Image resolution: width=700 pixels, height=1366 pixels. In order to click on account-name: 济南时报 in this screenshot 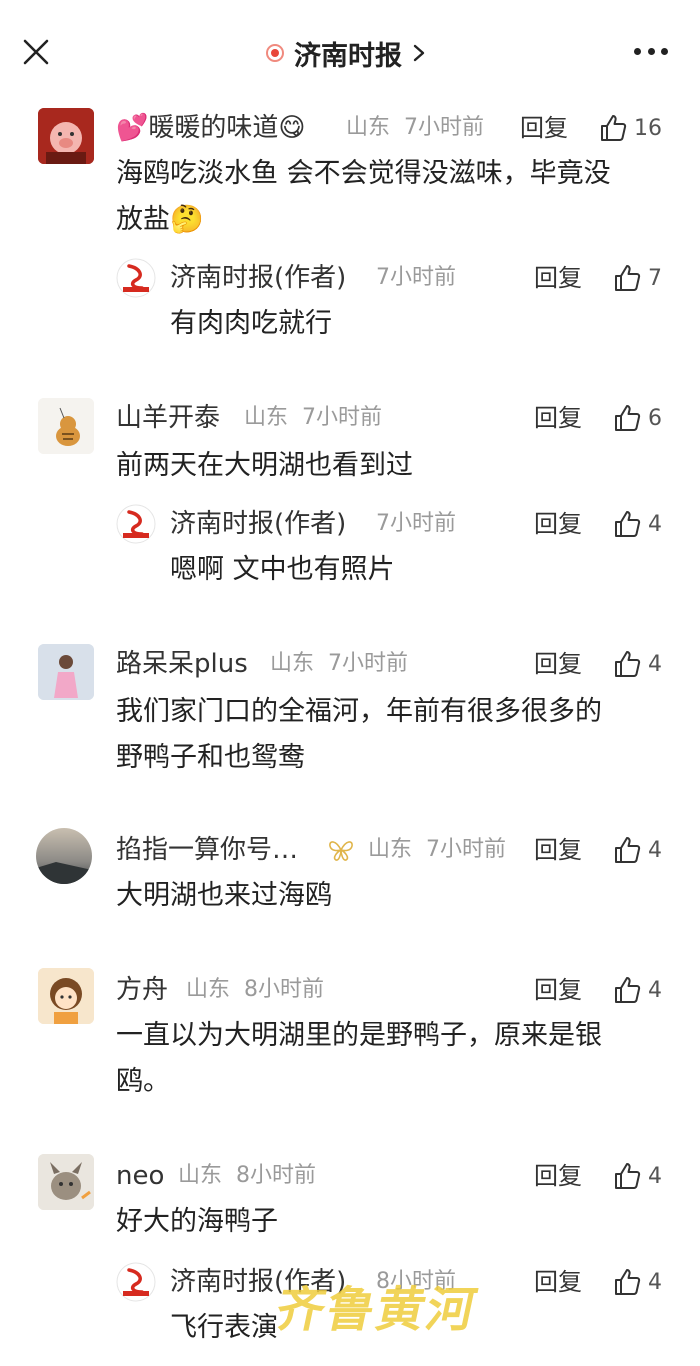, I will do `click(348, 56)`.